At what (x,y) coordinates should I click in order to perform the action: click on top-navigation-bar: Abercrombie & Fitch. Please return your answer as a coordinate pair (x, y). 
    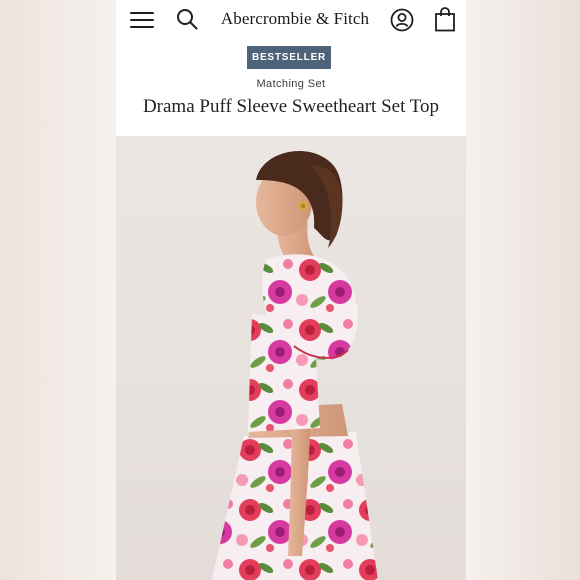
    Looking at the image, I should click on (291, 20).